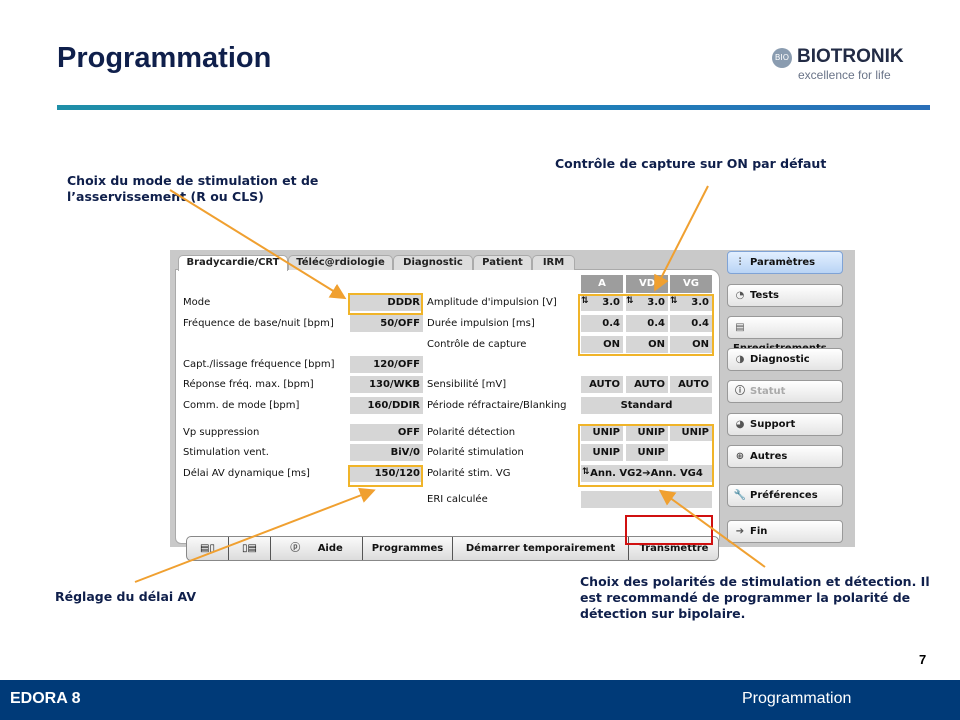 This screenshot has width=960, height=720. I want to click on nav-label: Fin, so click(759, 531).